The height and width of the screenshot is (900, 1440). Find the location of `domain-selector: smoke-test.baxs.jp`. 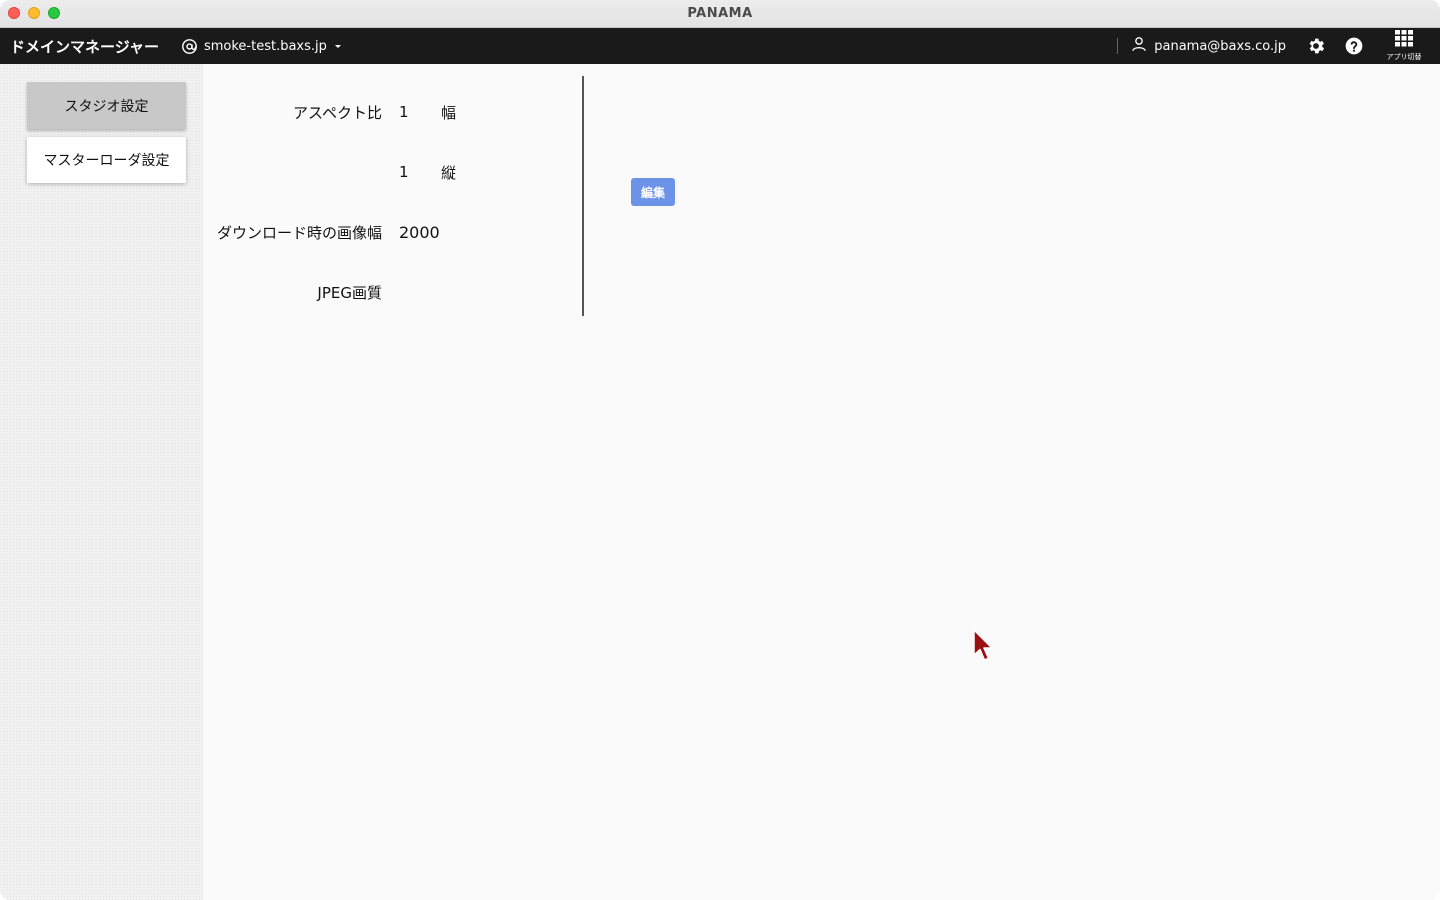

domain-selector: smoke-test.baxs.jp is located at coordinates (262, 46).